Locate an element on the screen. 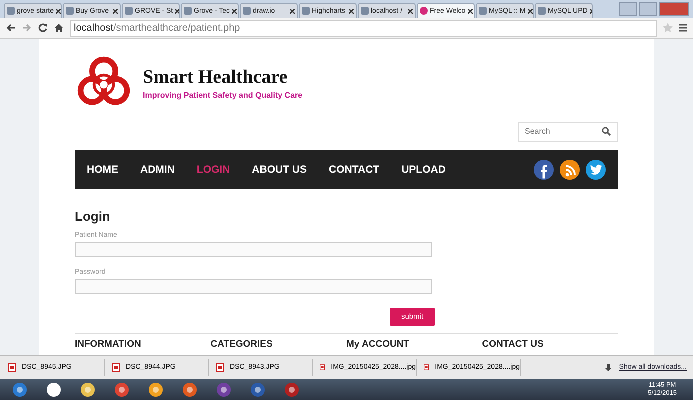 The width and height of the screenshot is (693, 400). nav-link: ADMIN is located at coordinates (157, 170).